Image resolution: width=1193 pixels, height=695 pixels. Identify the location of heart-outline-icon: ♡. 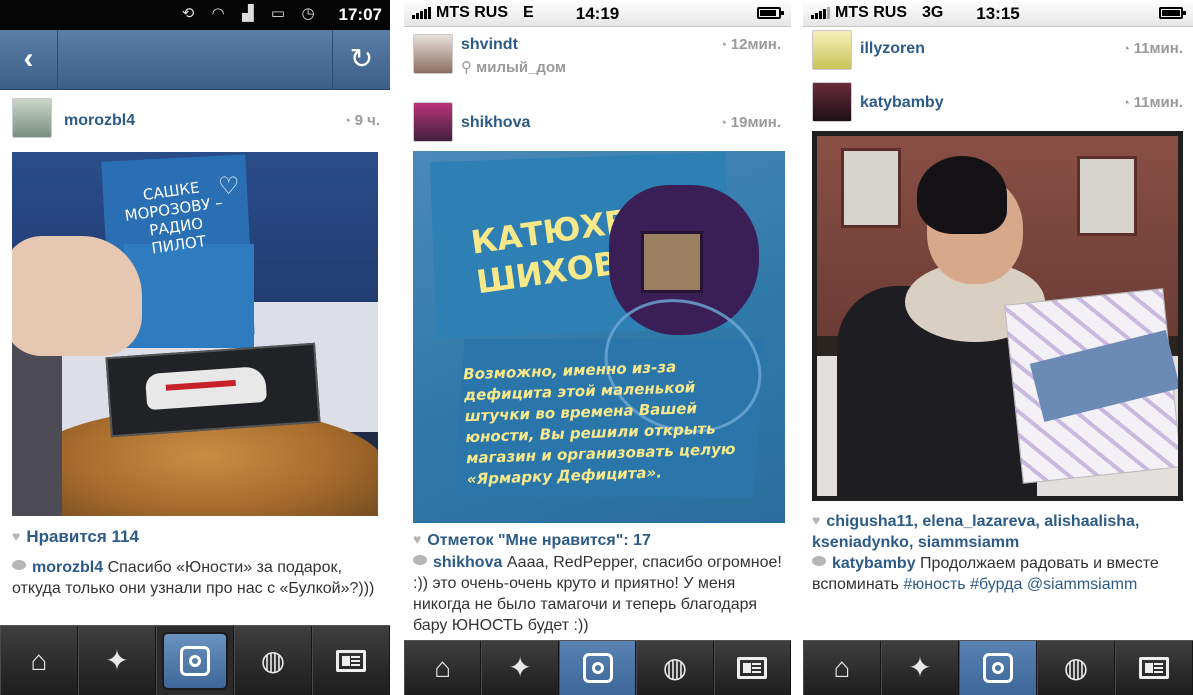
(229, 186).